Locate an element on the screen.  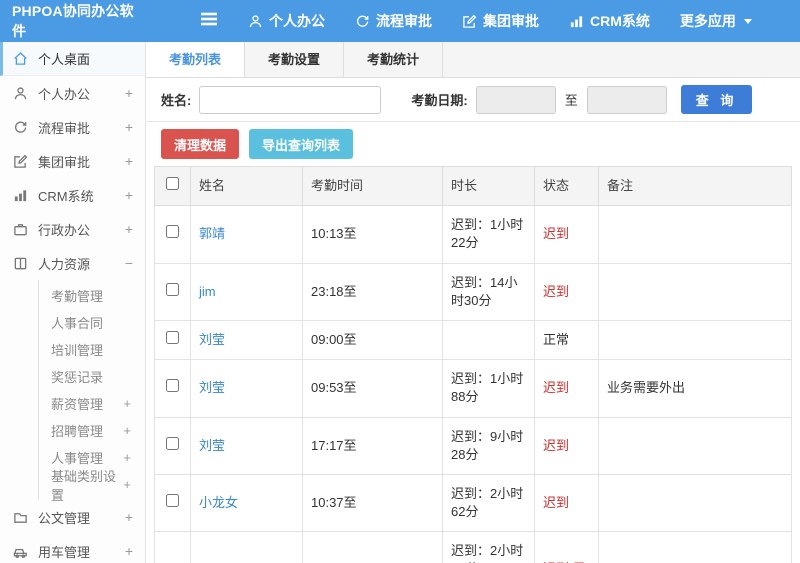
sidebar-subitem-label: 招聘管理 is located at coordinates (77, 431).